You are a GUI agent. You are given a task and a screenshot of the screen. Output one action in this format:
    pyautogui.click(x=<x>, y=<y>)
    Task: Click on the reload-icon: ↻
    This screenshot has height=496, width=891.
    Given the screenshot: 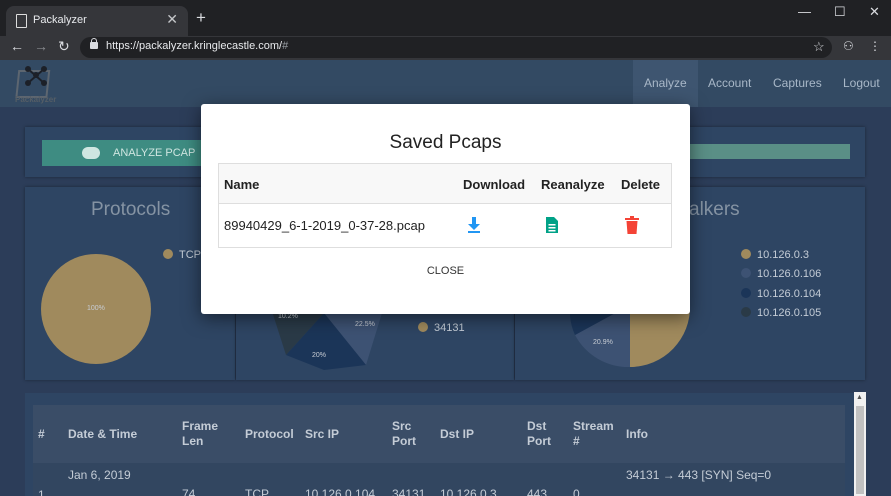 What is the action you would take?
    pyautogui.click(x=64, y=46)
    